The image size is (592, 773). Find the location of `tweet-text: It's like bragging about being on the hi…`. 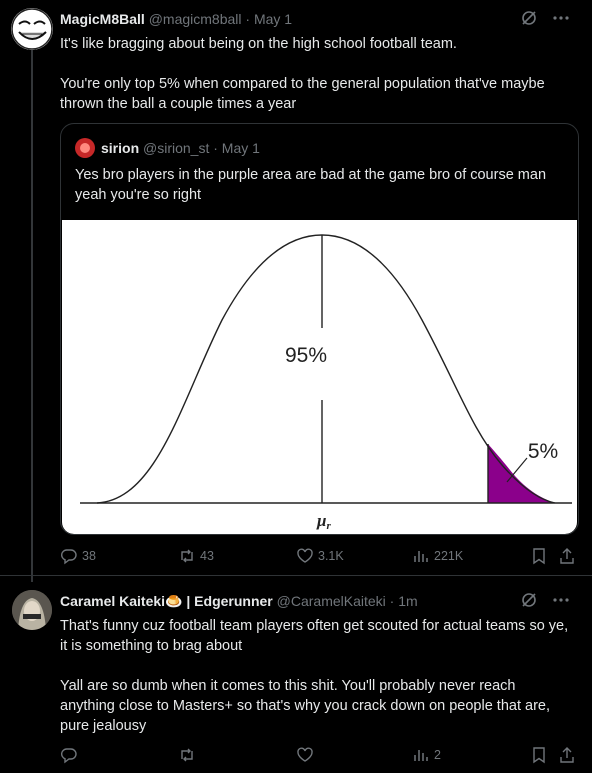

tweet-text: It's like bragging about being on the hi… is located at coordinates (317, 74).